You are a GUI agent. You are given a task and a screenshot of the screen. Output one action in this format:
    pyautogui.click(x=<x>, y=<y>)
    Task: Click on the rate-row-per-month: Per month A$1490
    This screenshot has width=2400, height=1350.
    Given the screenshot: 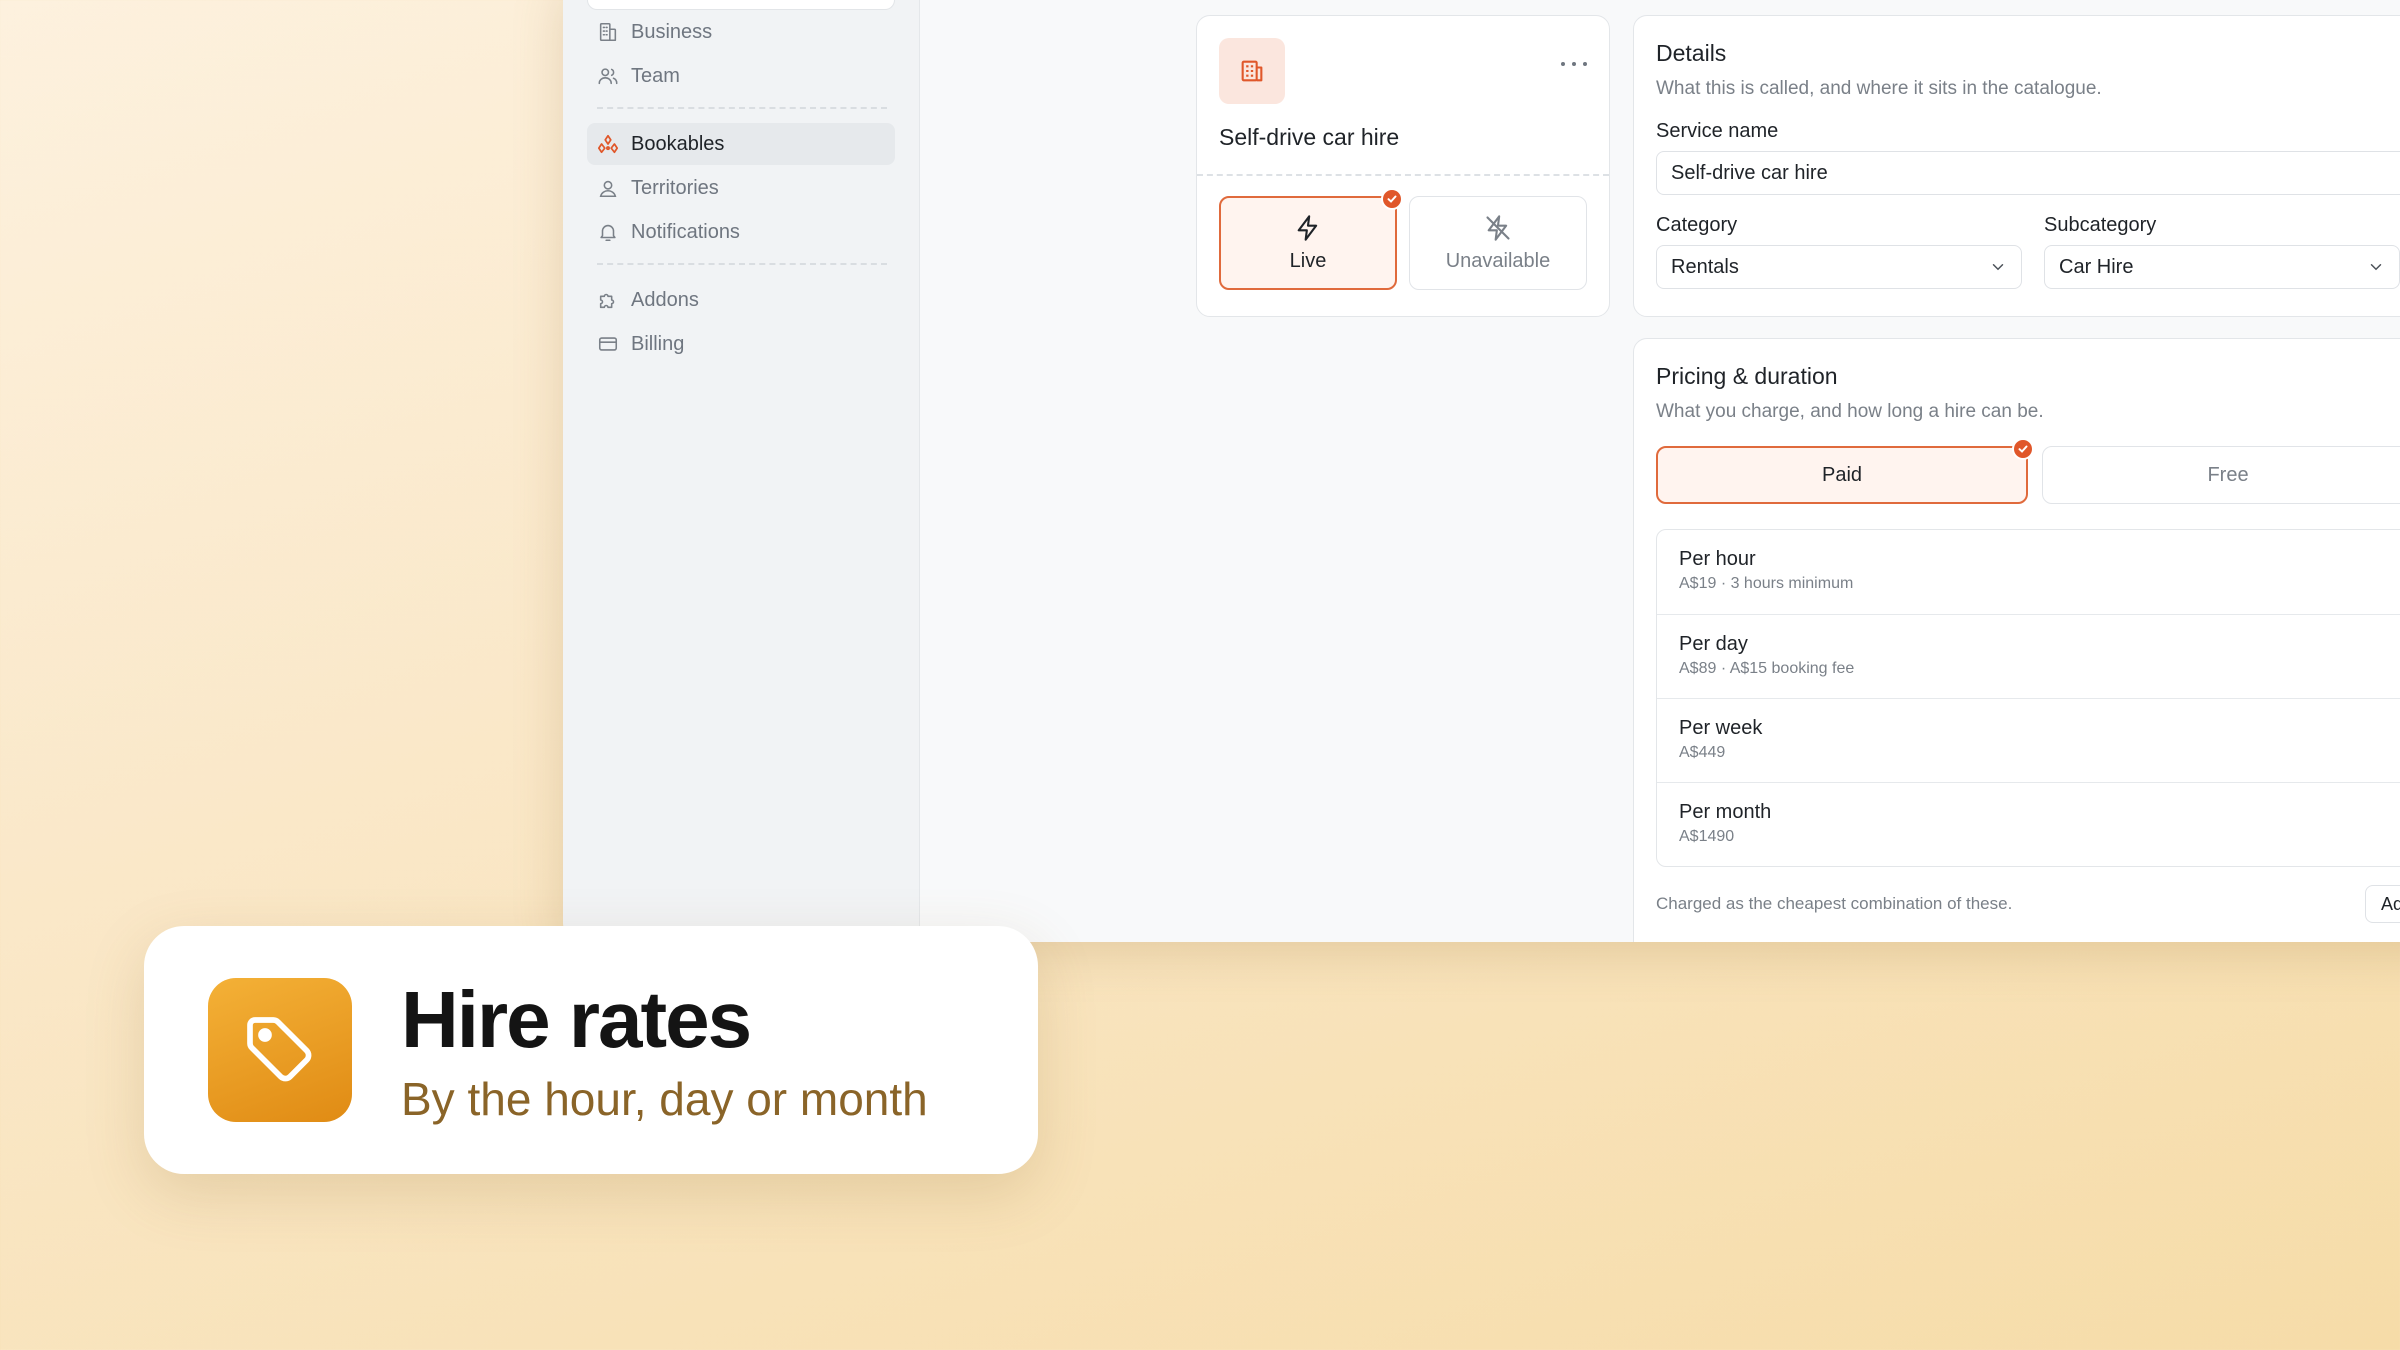 What is the action you would take?
    pyautogui.click(x=2028, y=824)
    